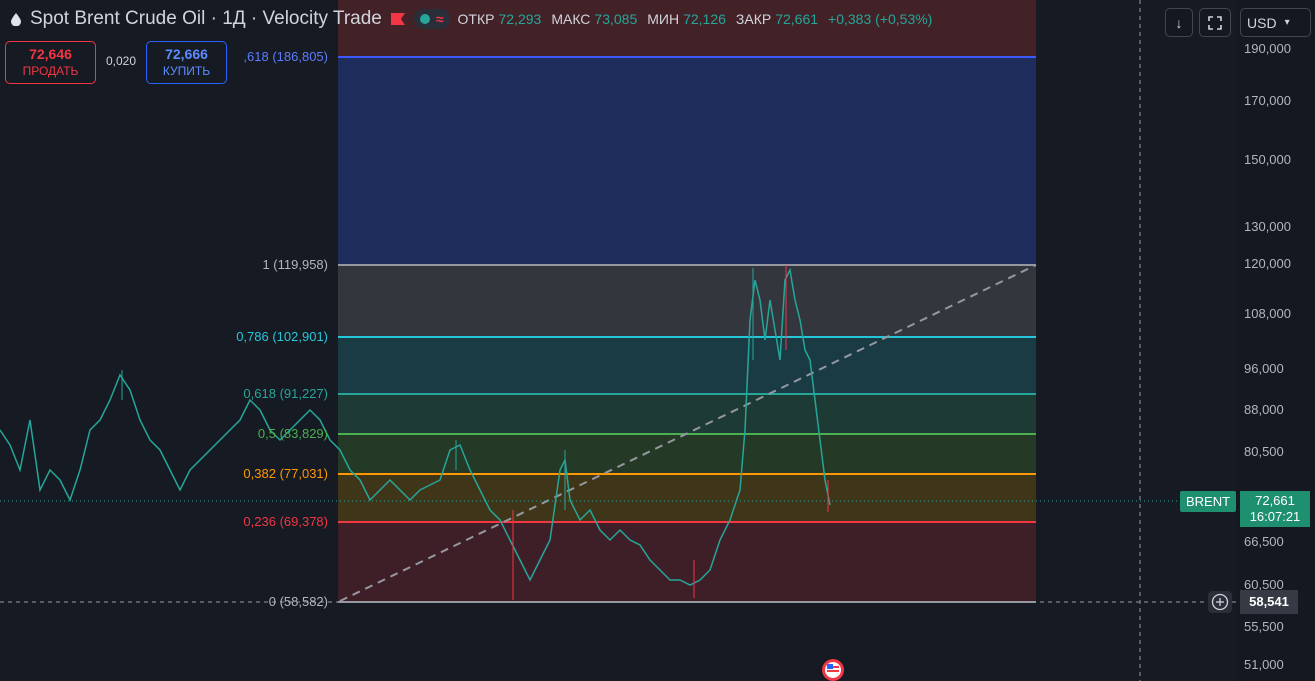  What do you see at coordinates (285, 393) in the screenshot?
I see `fib-label-0618: 0,618 (91,227)` at bounding box center [285, 393].